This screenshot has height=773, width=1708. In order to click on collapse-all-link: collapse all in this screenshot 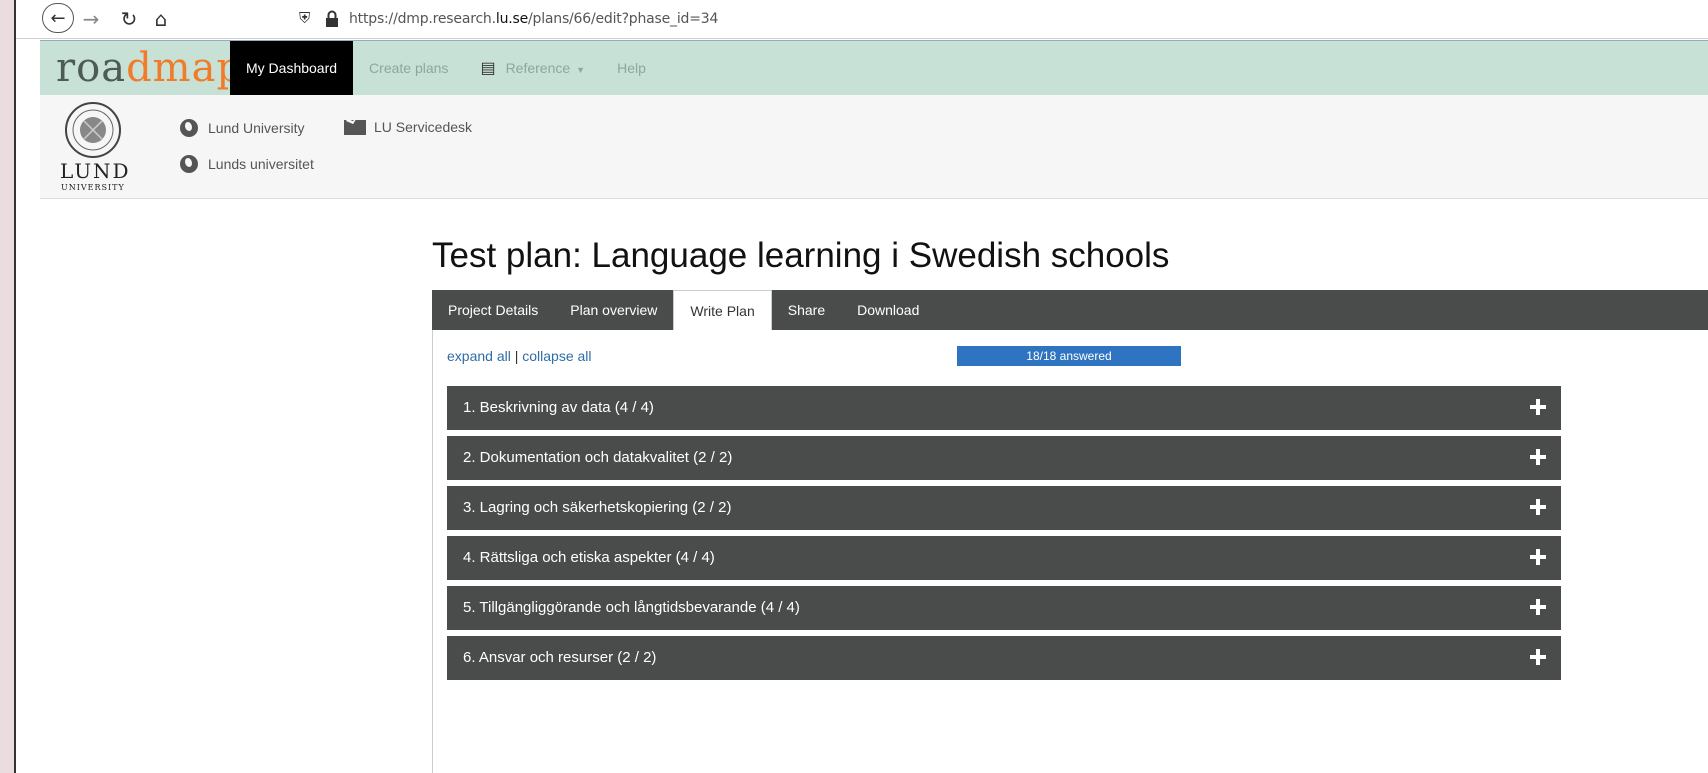, I will do `click(556, 356)`.